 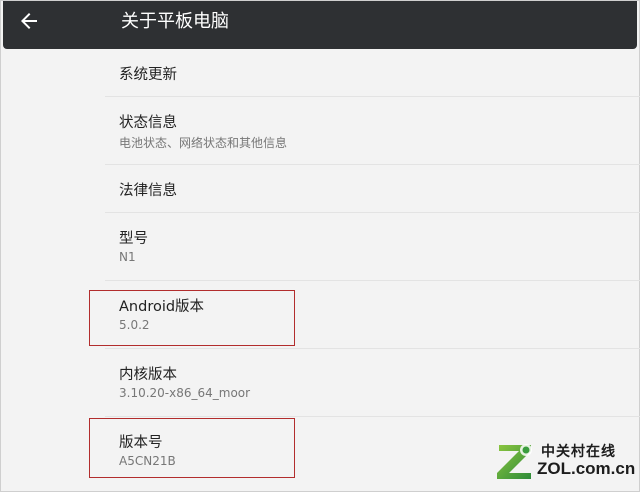 What do you see at coordinates (372, 131) in the screenshot?
I see `list-item-status: 状态信息 电池状态、网络状态和其他信息` at bounding box center [372, 131].